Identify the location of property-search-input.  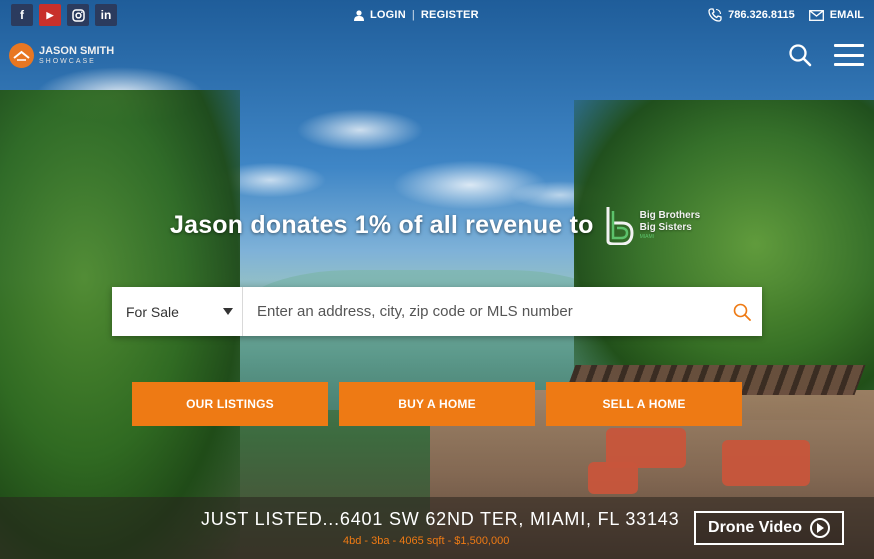
(482, 311).